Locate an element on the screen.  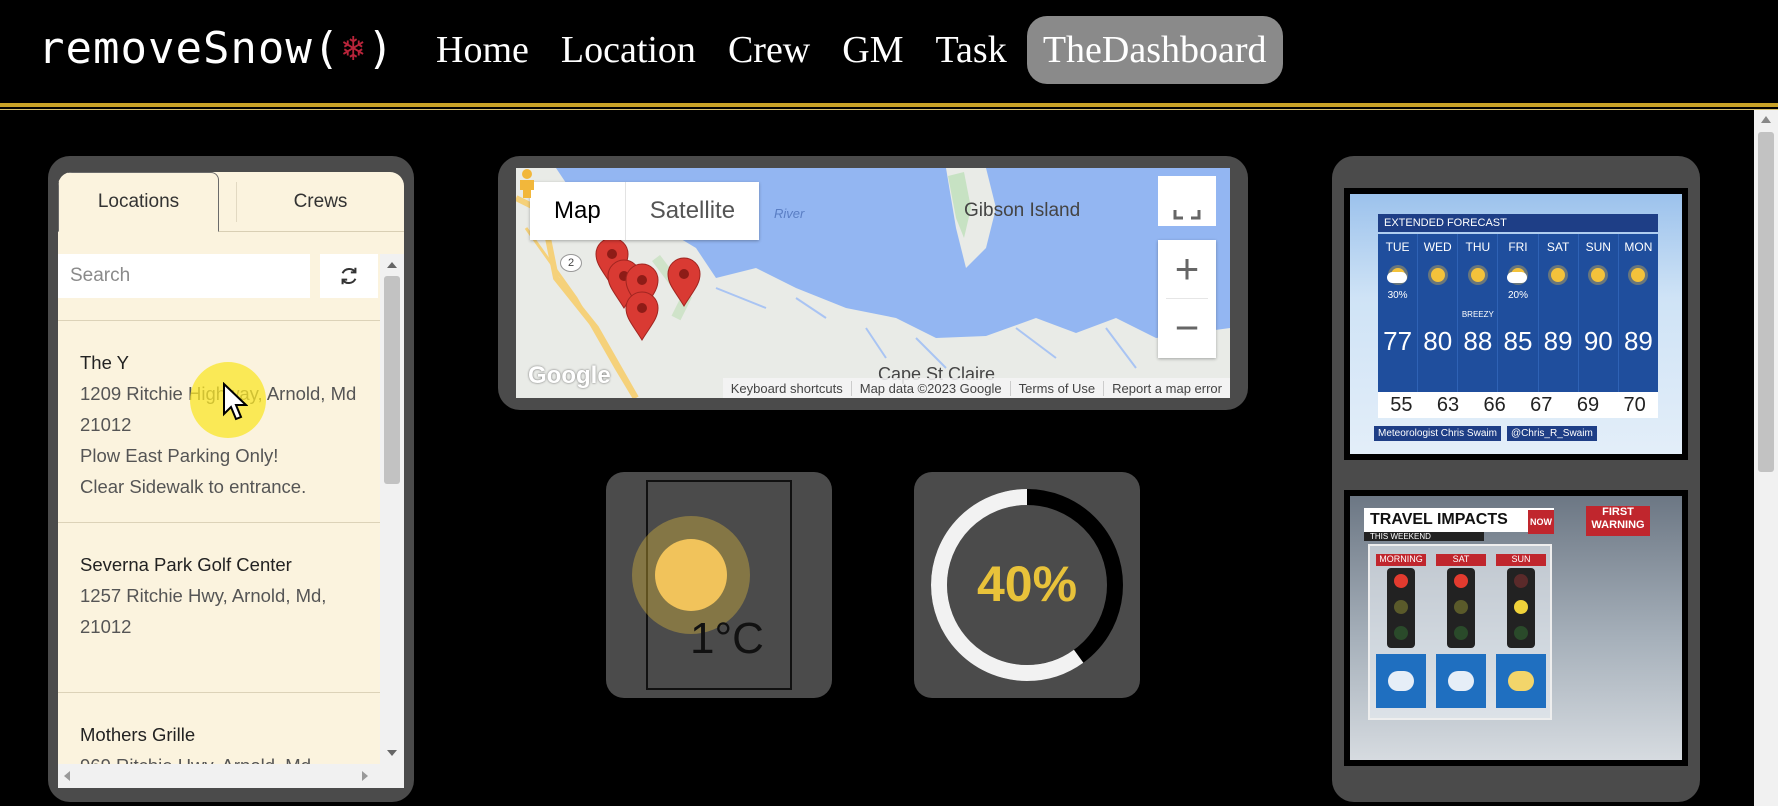
report-error-link: Report a map error is located at coordinates (1166, 388).